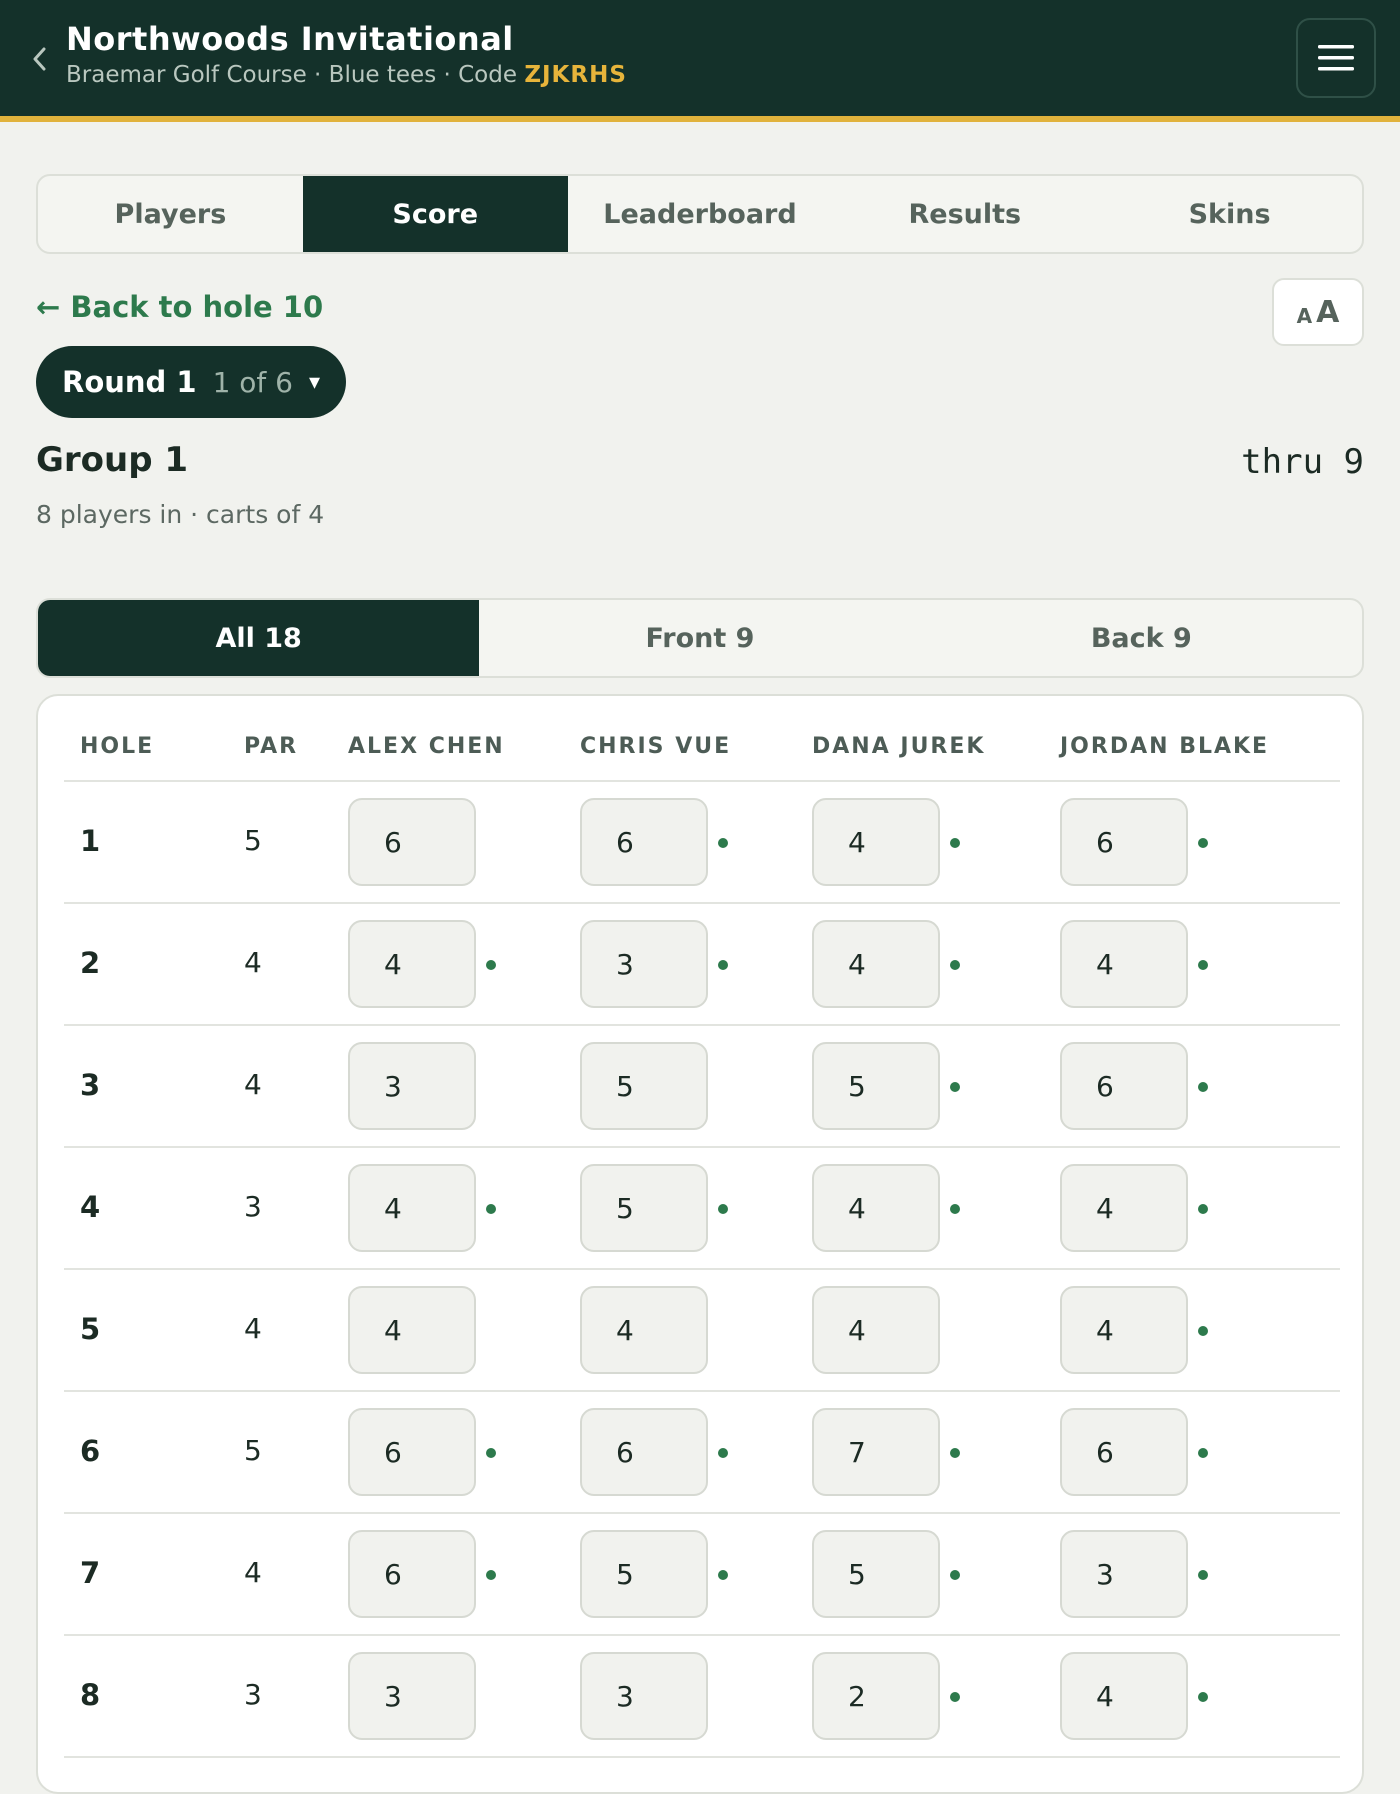 The width and height of the screenshot is (1400, 1794). What do you see at coordinates (179, 307) in the screenshot?
I see `back-to-hole-link: ← Back to hole 10` at bounding box center [179, 307].